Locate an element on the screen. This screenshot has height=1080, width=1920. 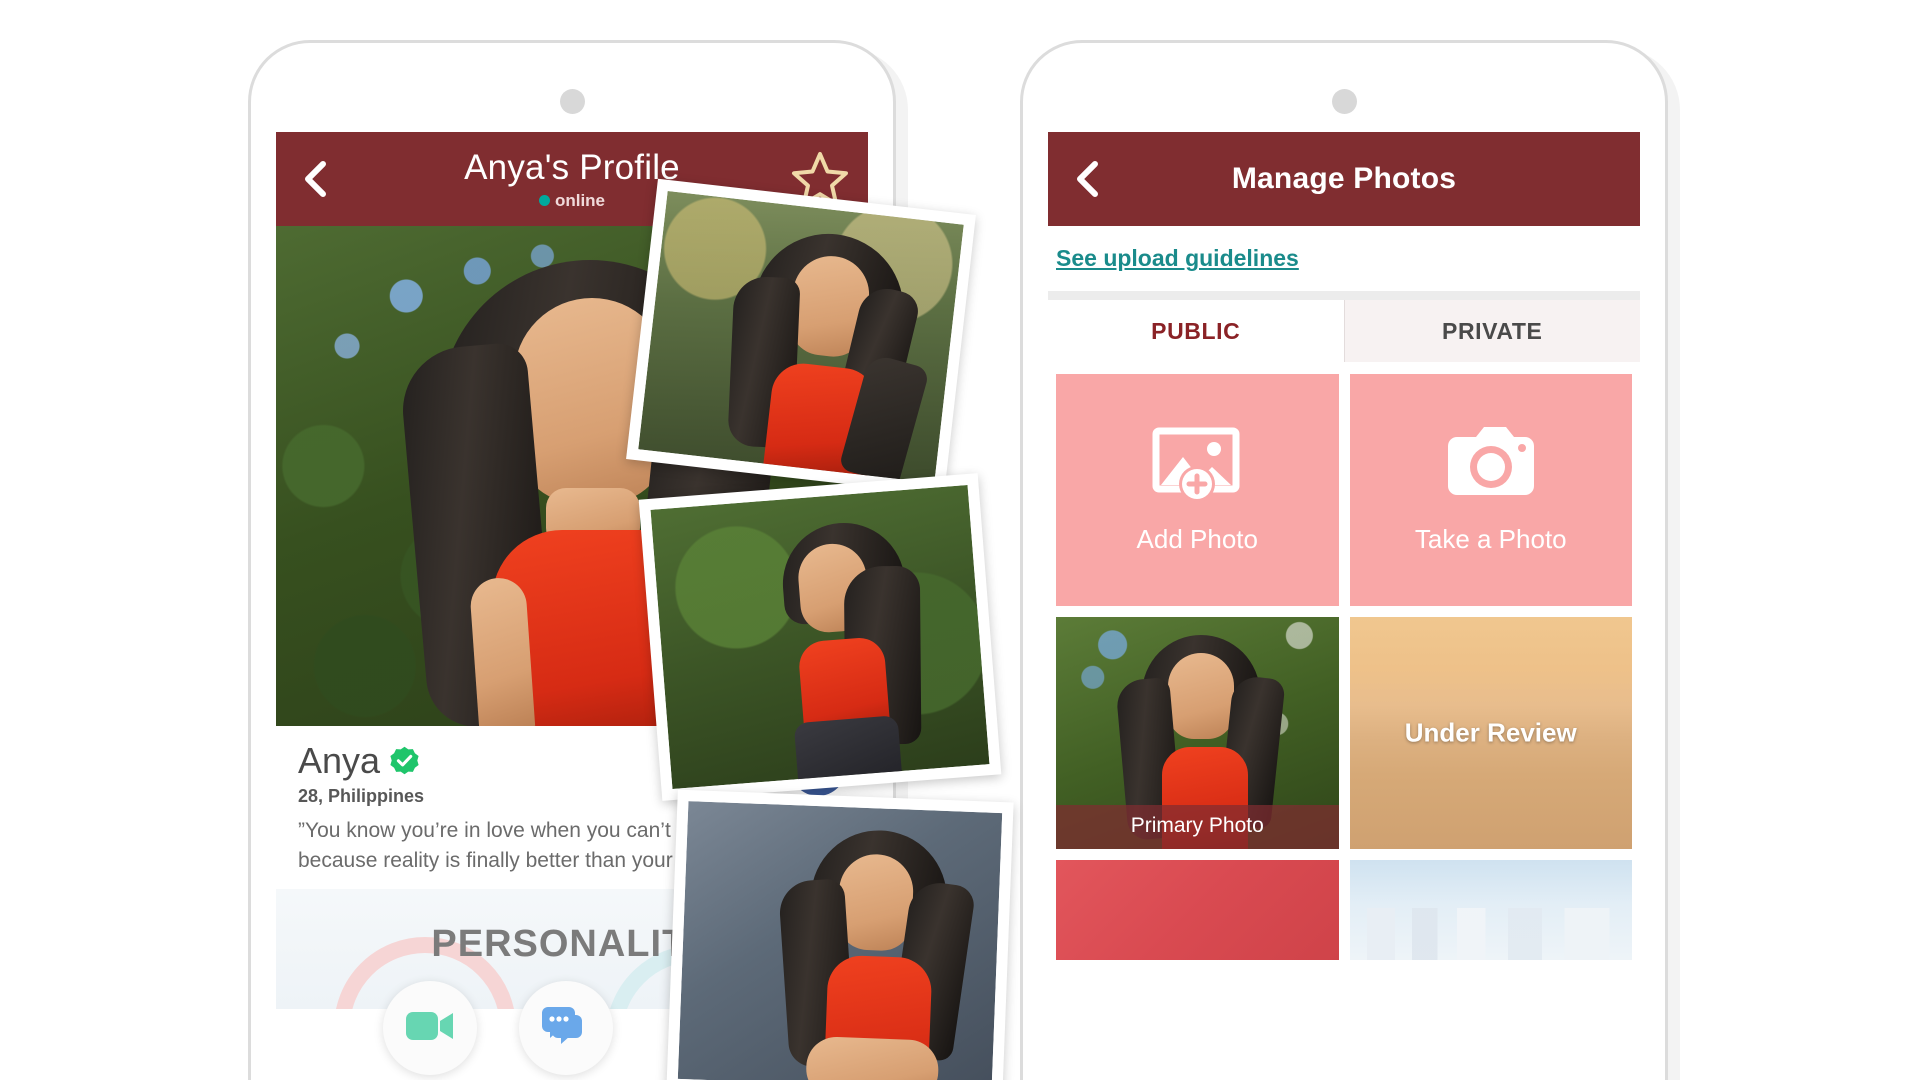
profile-header-titleblock: Anya's Profile online is located at coordinates (572, 179).